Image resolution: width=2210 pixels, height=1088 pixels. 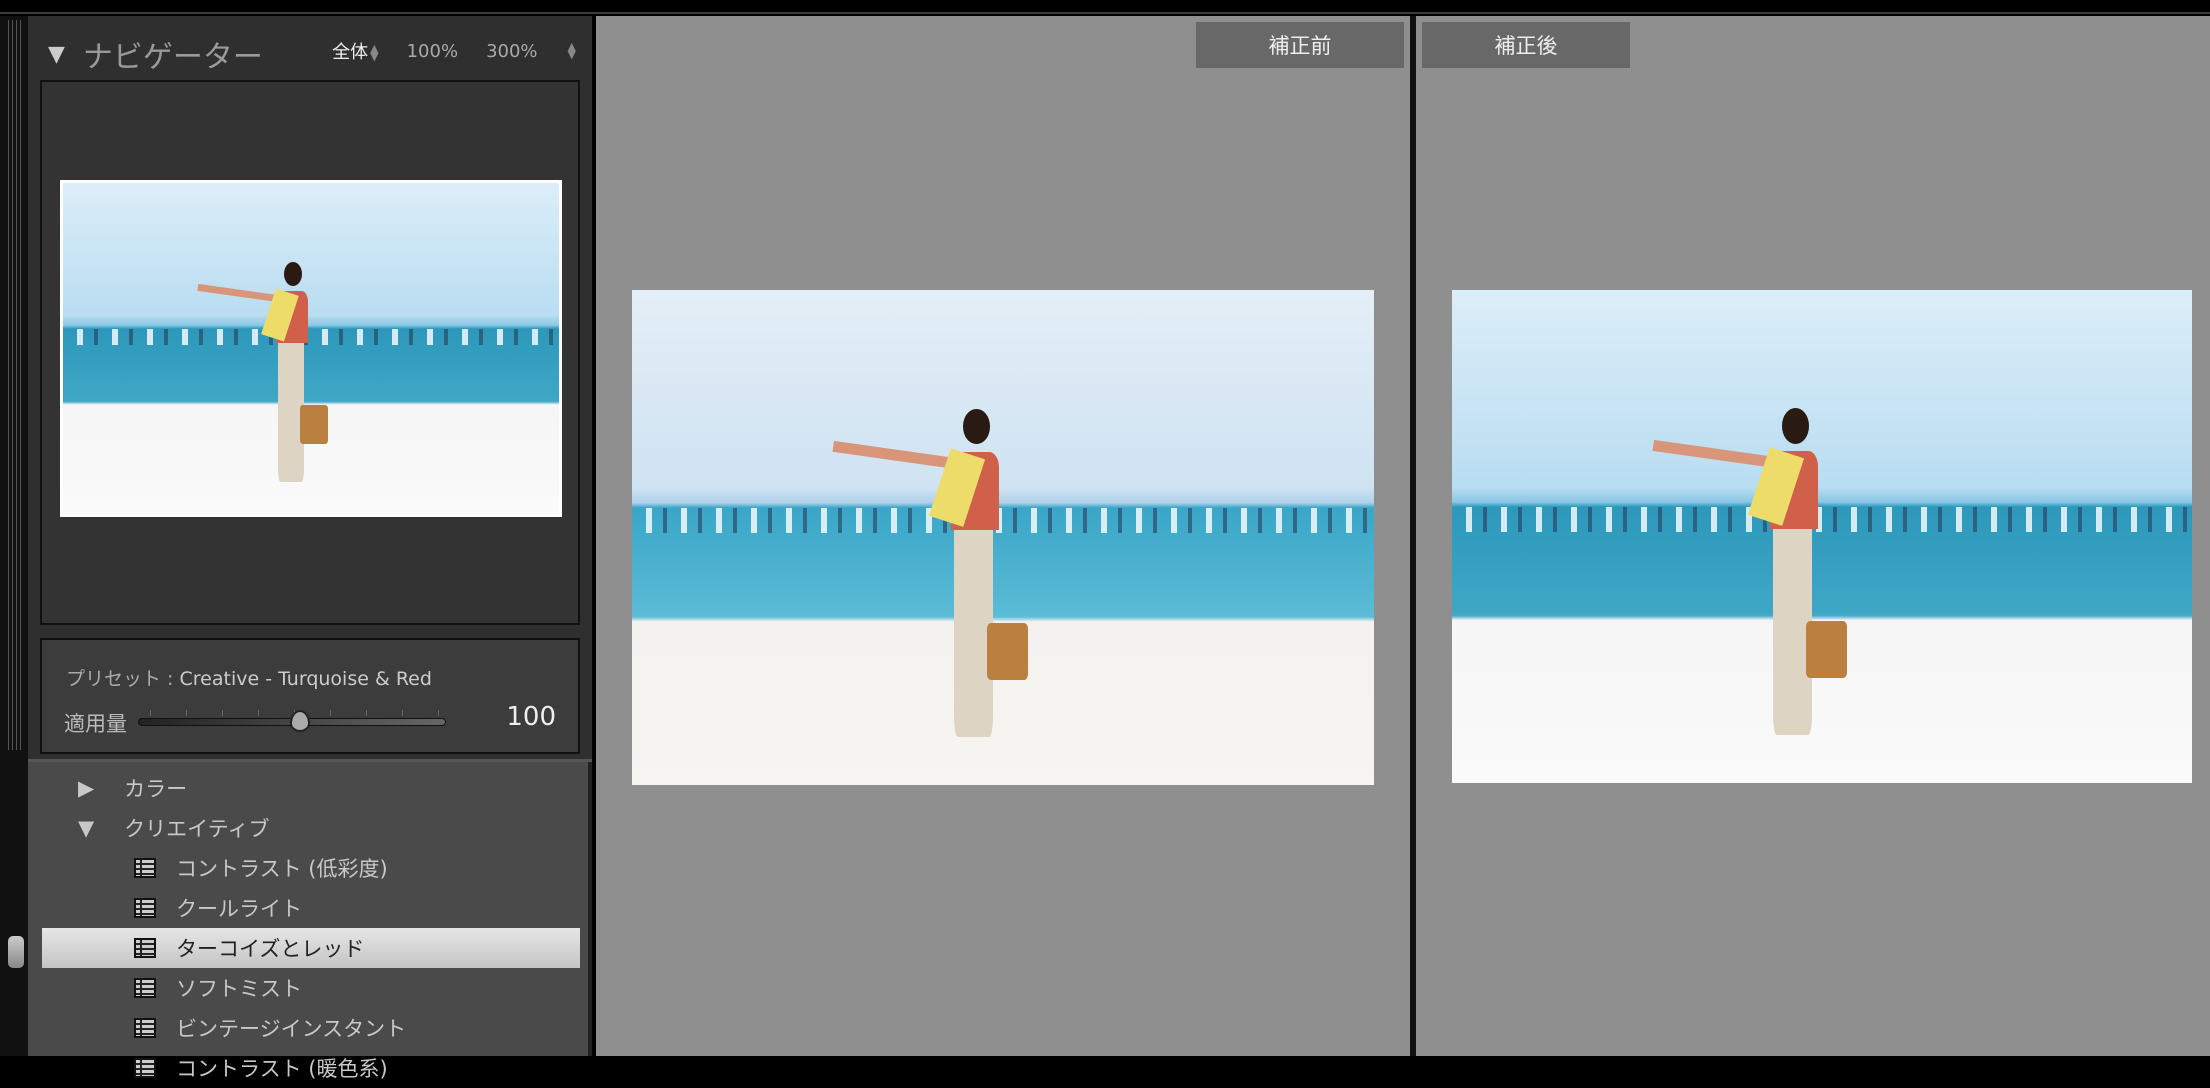 I want to click on left-panel-edge, so click(x=15, y=536).